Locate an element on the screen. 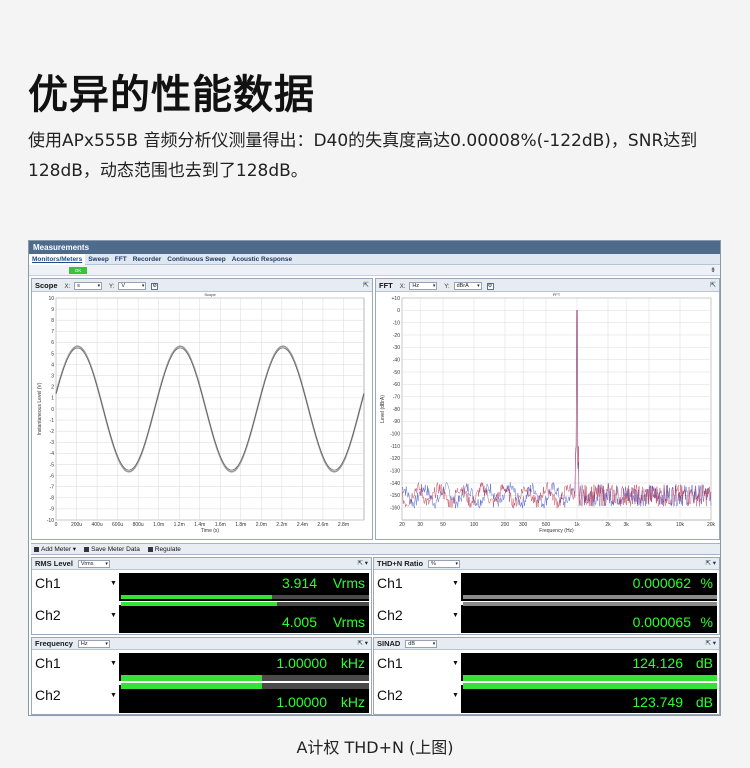  scope-x-tick-label: 2.0m is located at coordinates (261, 525).